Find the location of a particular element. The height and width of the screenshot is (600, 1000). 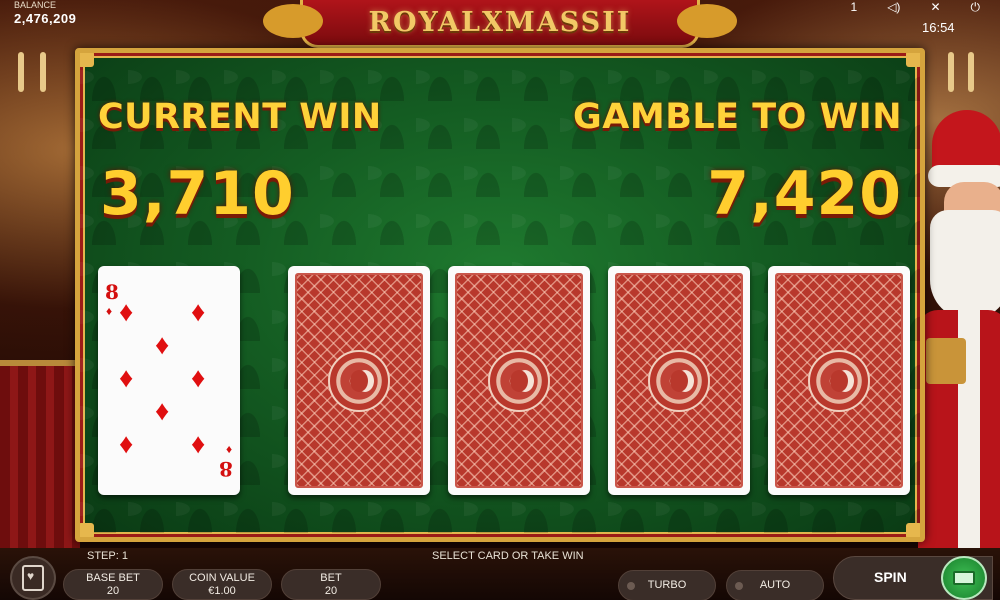

cards-icon is located at coordinates (33, 578).